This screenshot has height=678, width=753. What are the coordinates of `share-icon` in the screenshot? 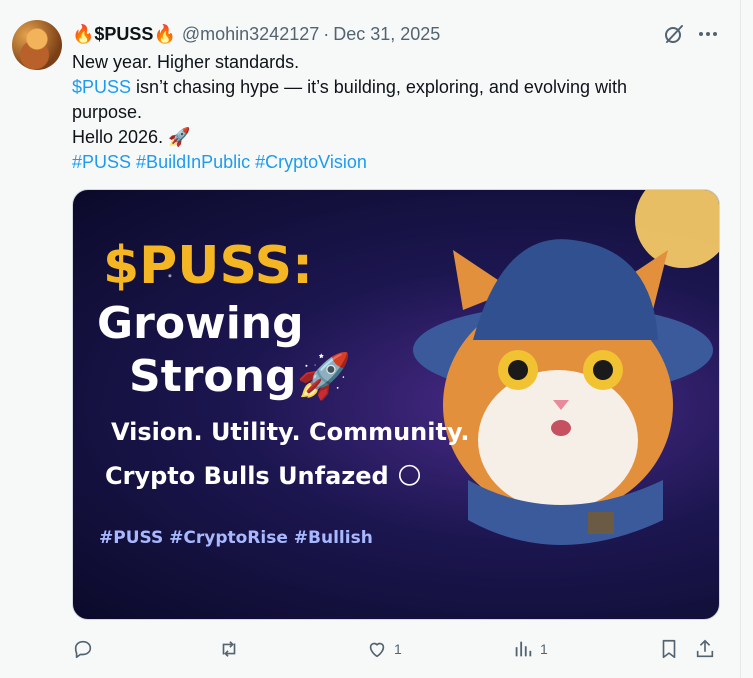 It's located at (705, 648).